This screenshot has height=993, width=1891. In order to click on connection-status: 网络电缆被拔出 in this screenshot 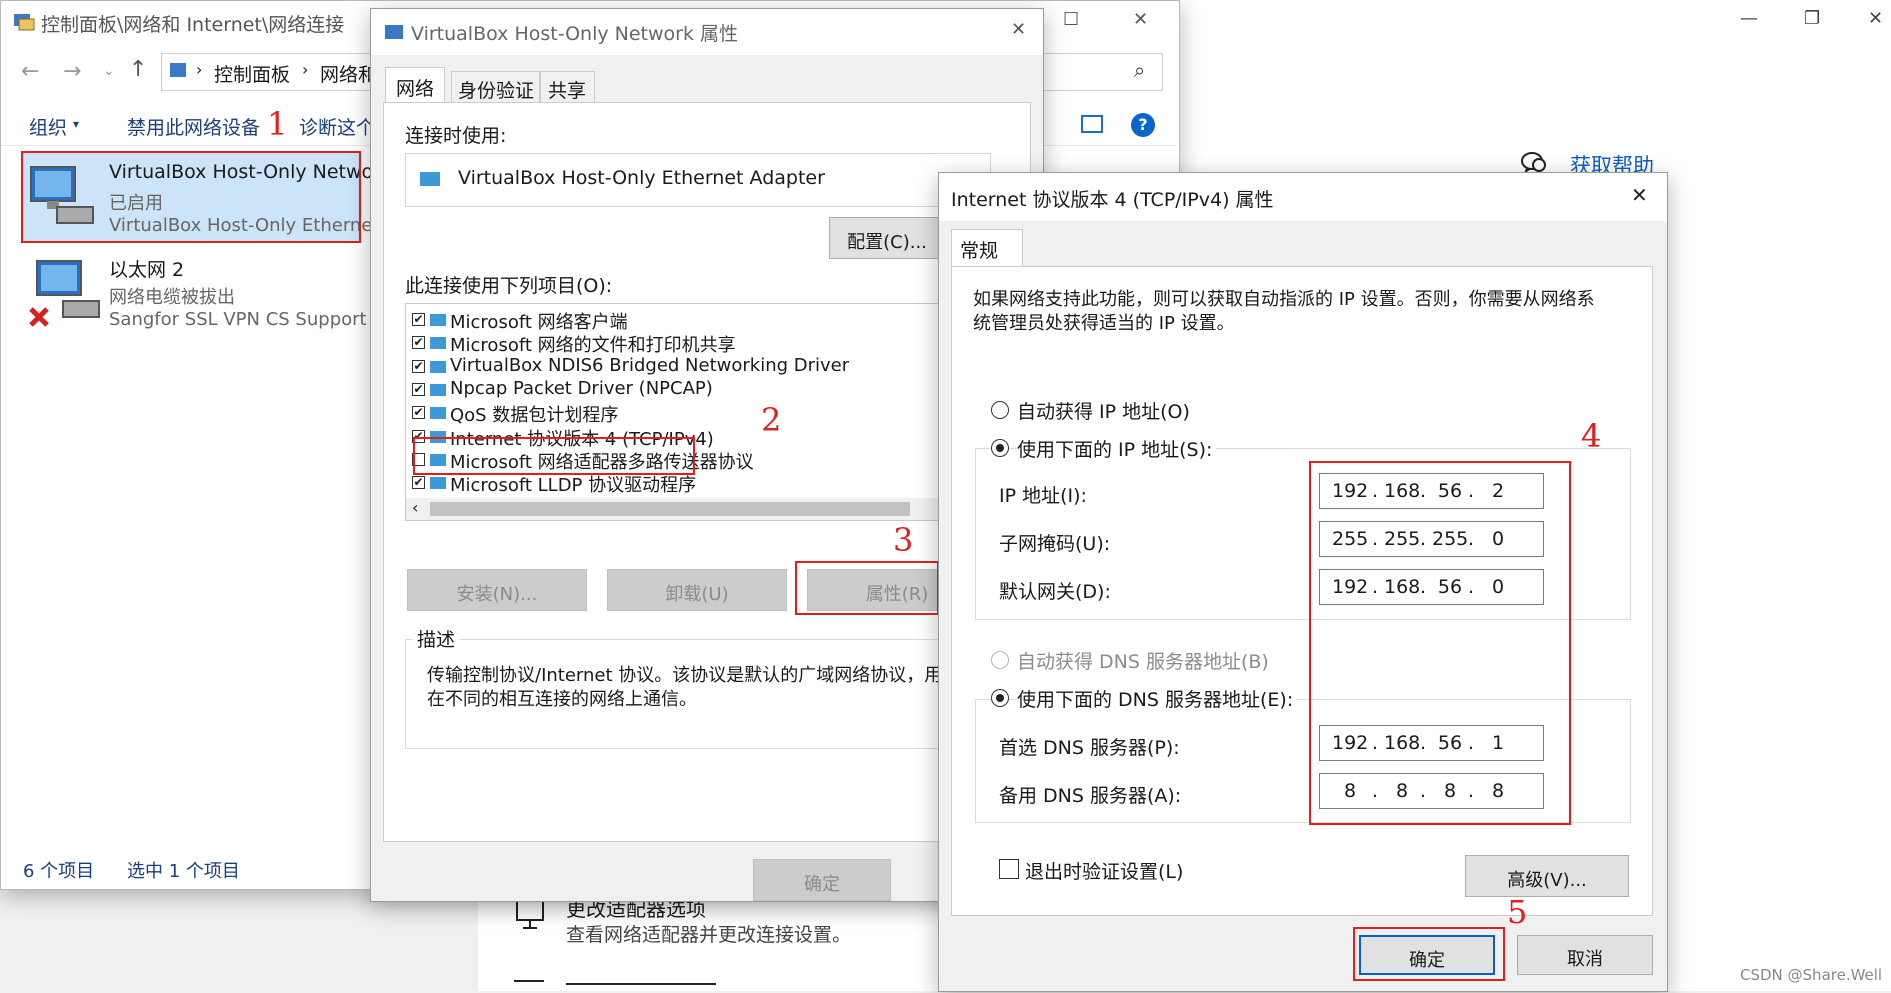, I will do `click(172, 297)`.